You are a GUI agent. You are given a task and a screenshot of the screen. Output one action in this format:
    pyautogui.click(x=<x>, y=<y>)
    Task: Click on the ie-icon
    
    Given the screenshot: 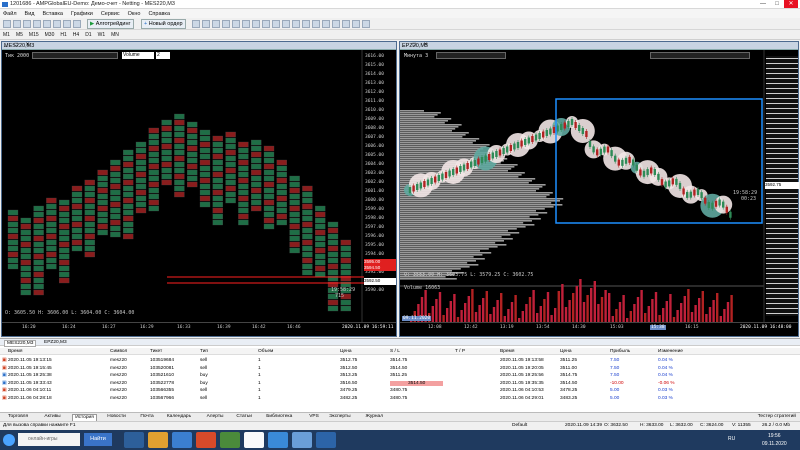 What is the action you would take?
    pyautogui.click(x=134, y=440)
    